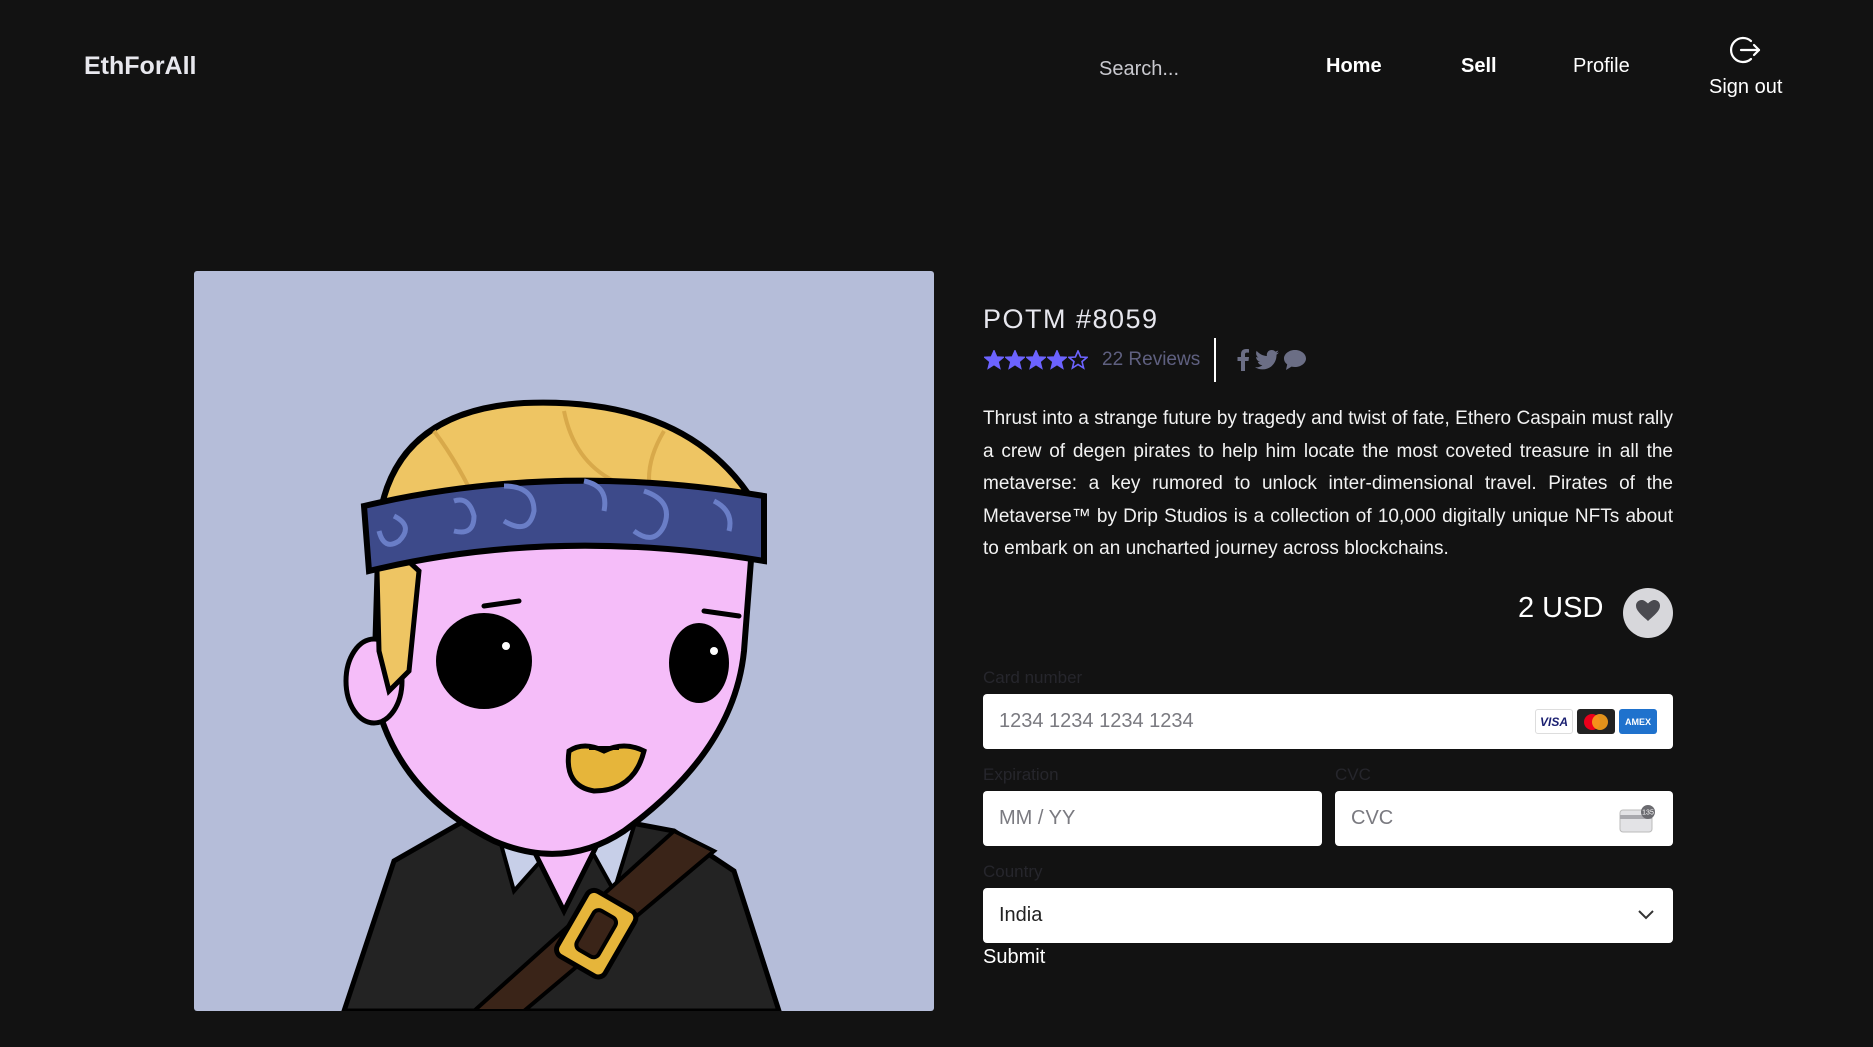 The height and width of the screenshot is (1047, 1873). Describe the element at coordinates (1638, 721) in the screenshot. I see `amex-icon: AMEX` at that location.